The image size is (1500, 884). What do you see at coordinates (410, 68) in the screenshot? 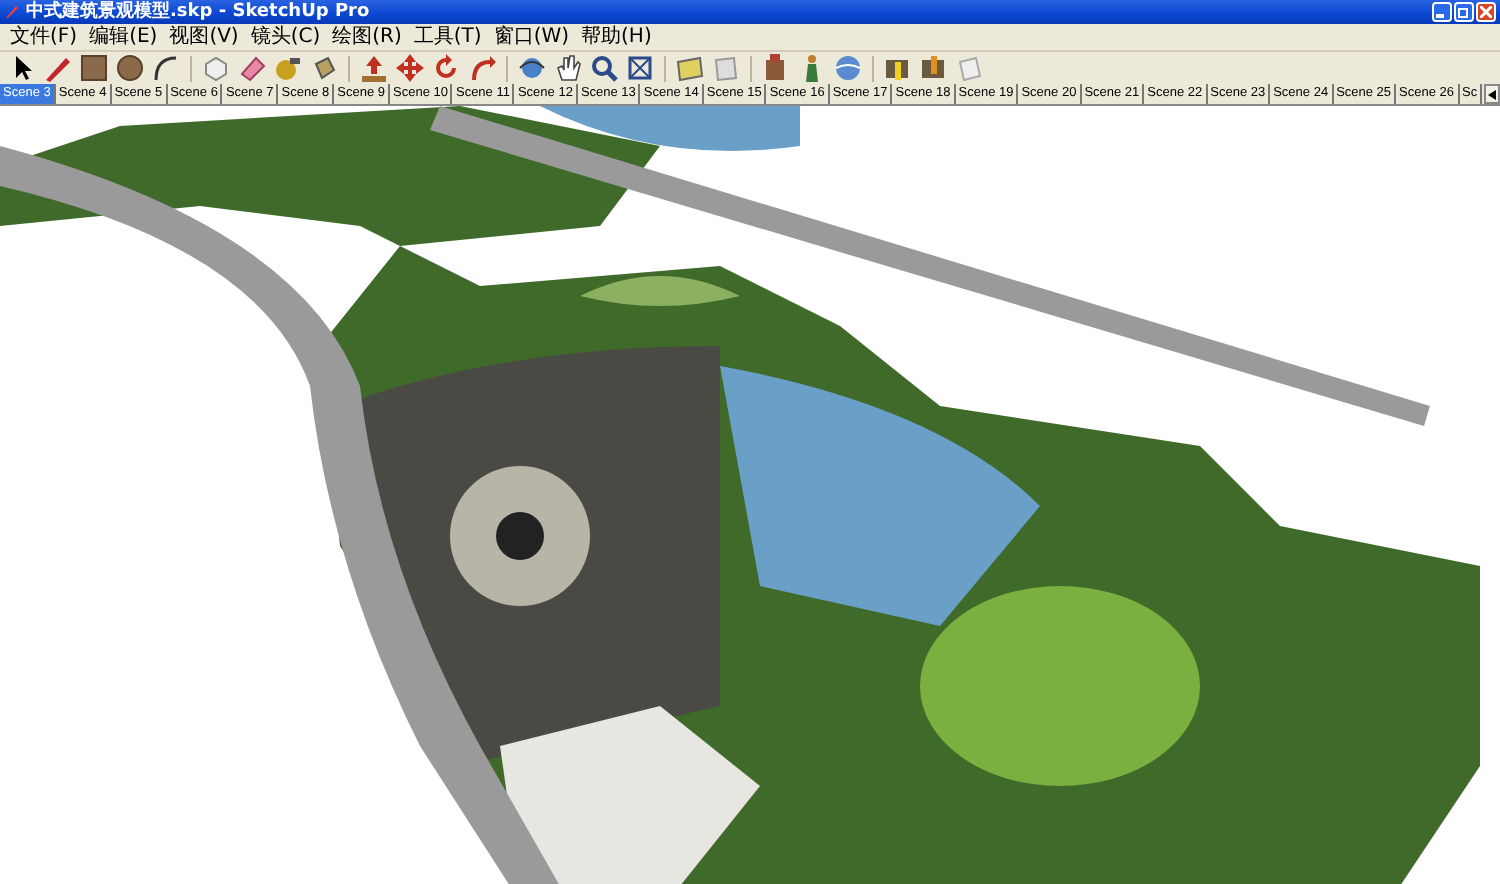
I see `move-arrows-icon` at bounding box center [410, 68].